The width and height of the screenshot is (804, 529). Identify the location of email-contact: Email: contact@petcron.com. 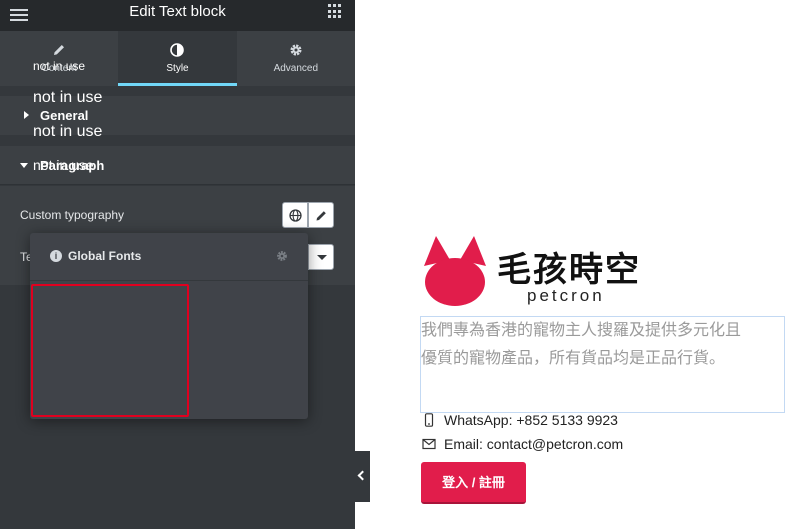
(522, 444).